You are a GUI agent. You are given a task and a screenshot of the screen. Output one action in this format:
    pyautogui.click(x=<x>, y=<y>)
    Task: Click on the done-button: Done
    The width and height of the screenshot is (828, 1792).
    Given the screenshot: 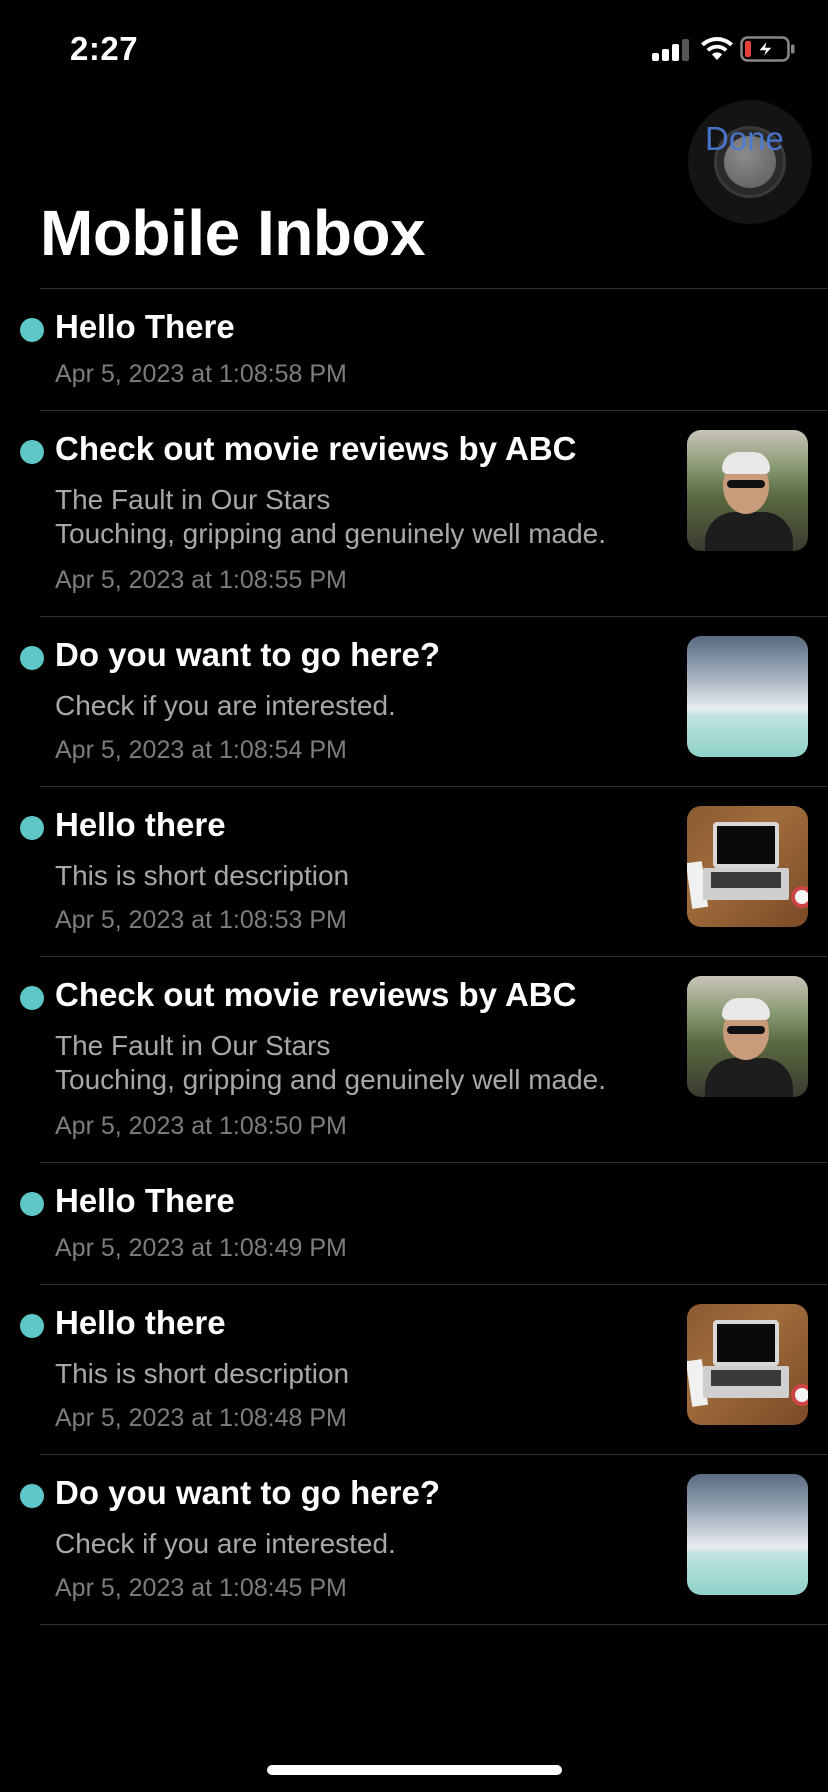 What is the action you would take?
    pyautogui.click(x=744, y=139)
    